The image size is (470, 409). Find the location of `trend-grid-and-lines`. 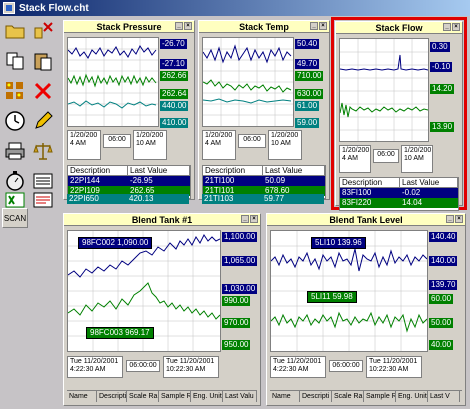

trend-grid-and-lines is located at coordinates (113, 82).